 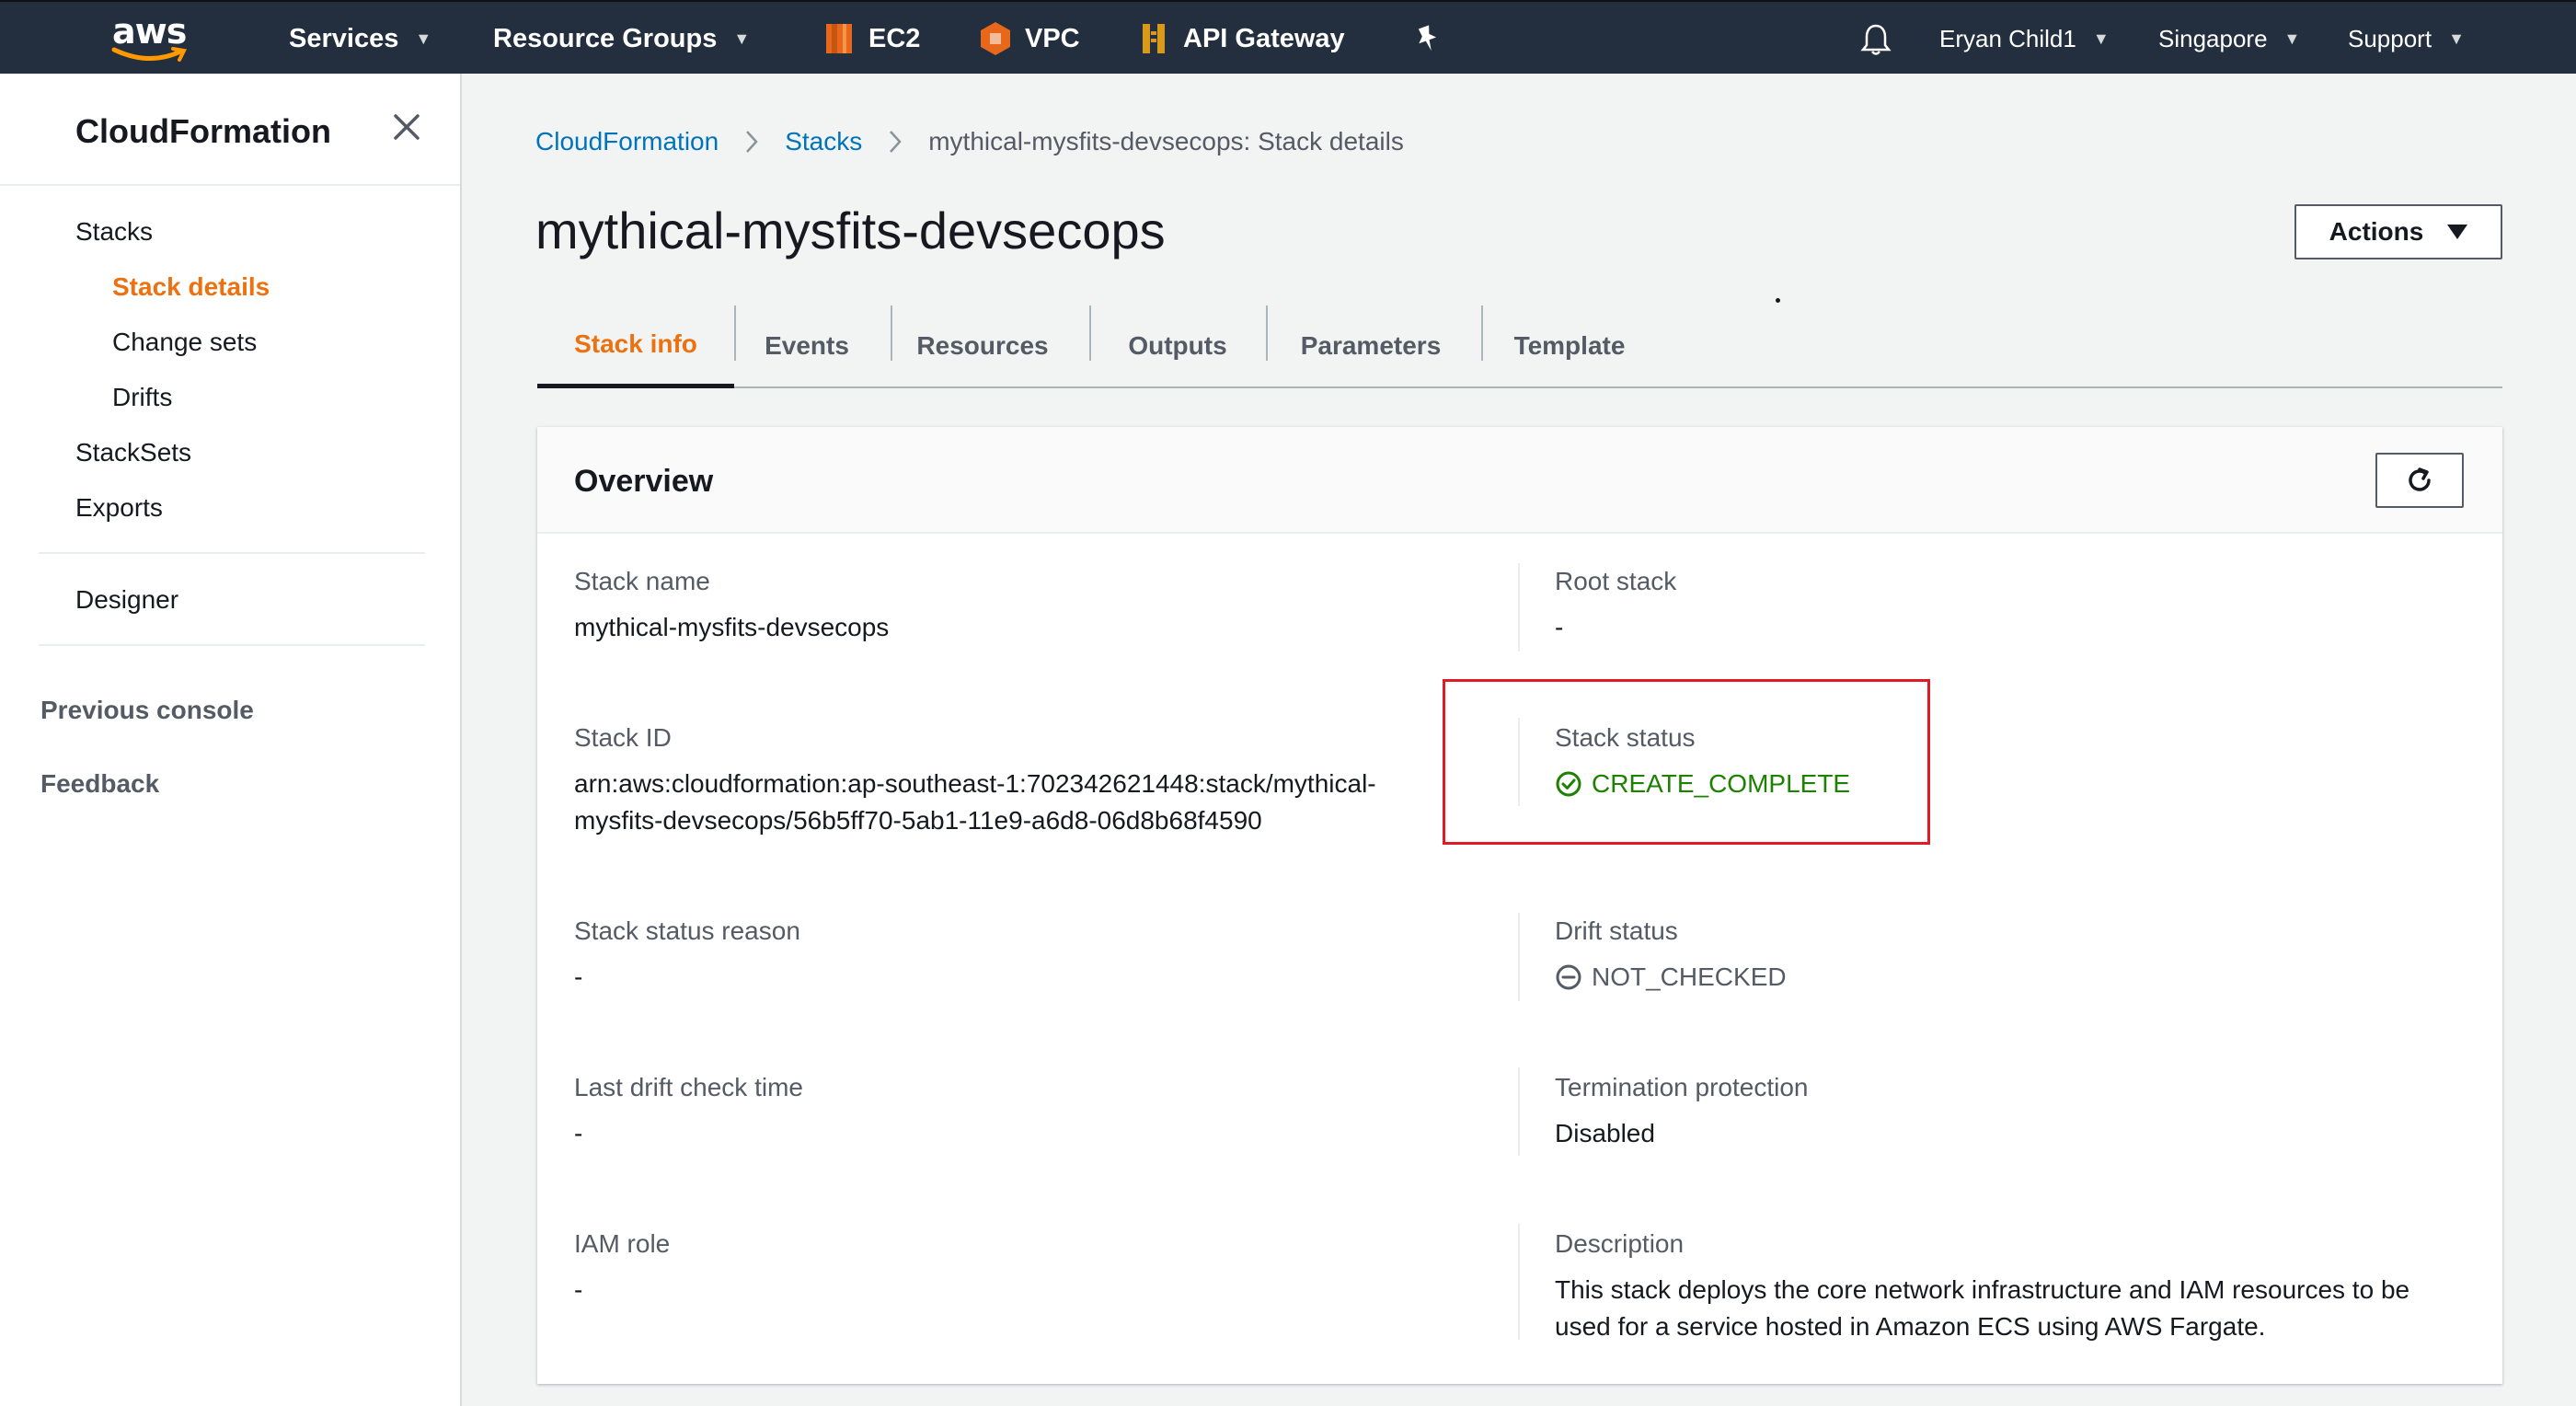 What do you see at coordinates (622, 1267) in the screenshot?
I see `field-iam-role: IAM role -` at bounding box center [622, 1267].